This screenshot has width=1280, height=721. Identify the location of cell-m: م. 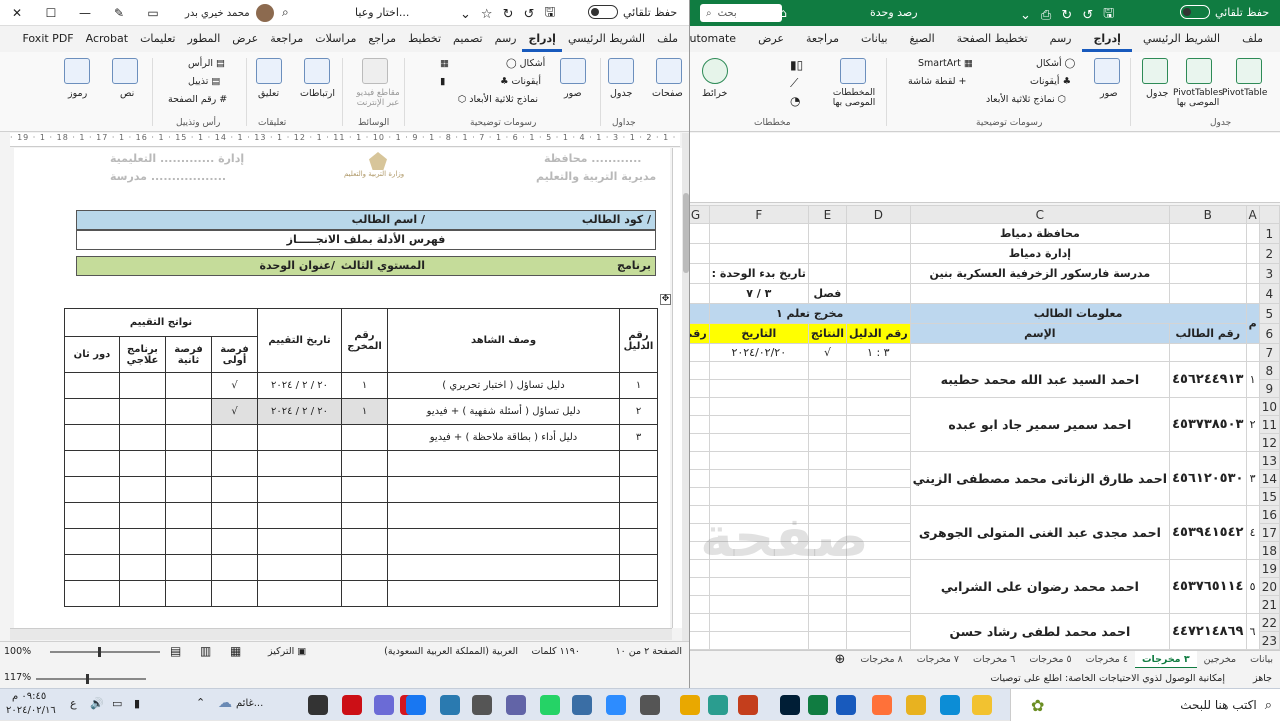
(1252, 323).